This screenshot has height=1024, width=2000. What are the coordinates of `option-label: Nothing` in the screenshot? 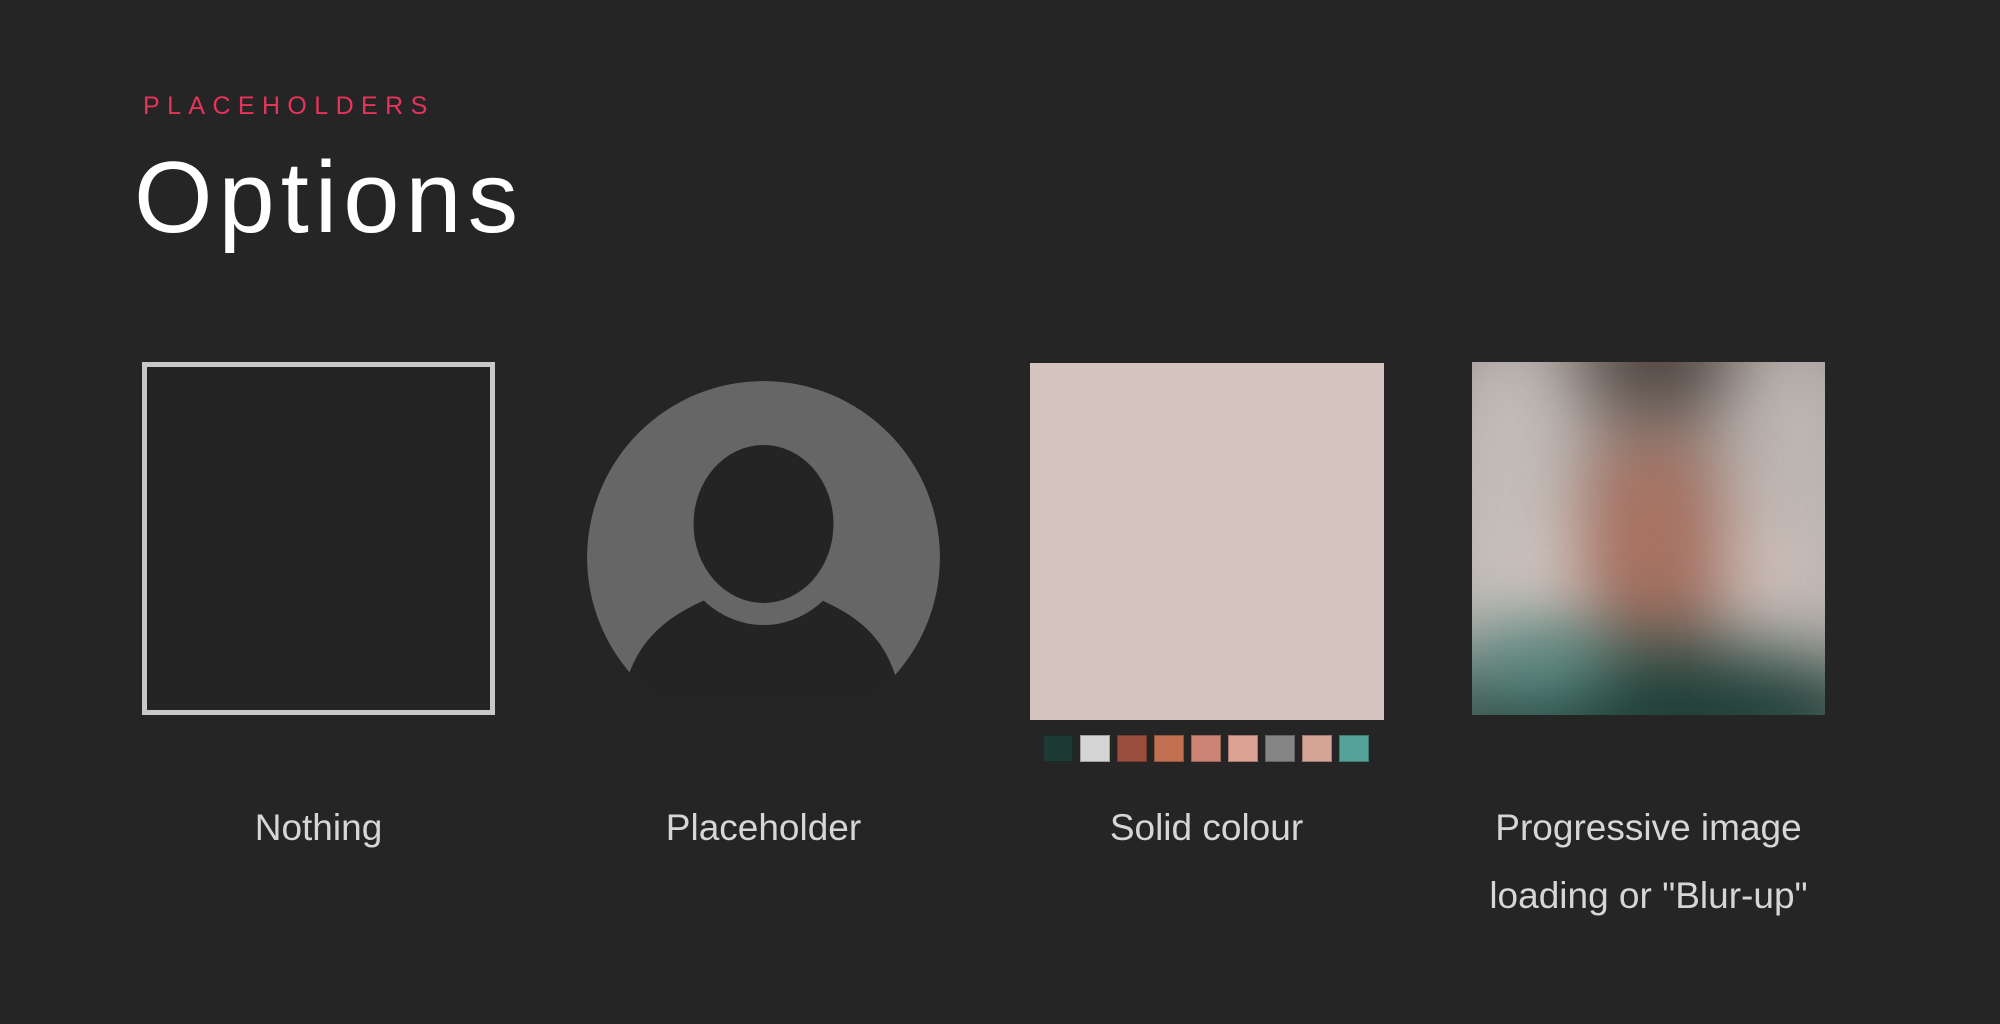 It's located at (318, 827).